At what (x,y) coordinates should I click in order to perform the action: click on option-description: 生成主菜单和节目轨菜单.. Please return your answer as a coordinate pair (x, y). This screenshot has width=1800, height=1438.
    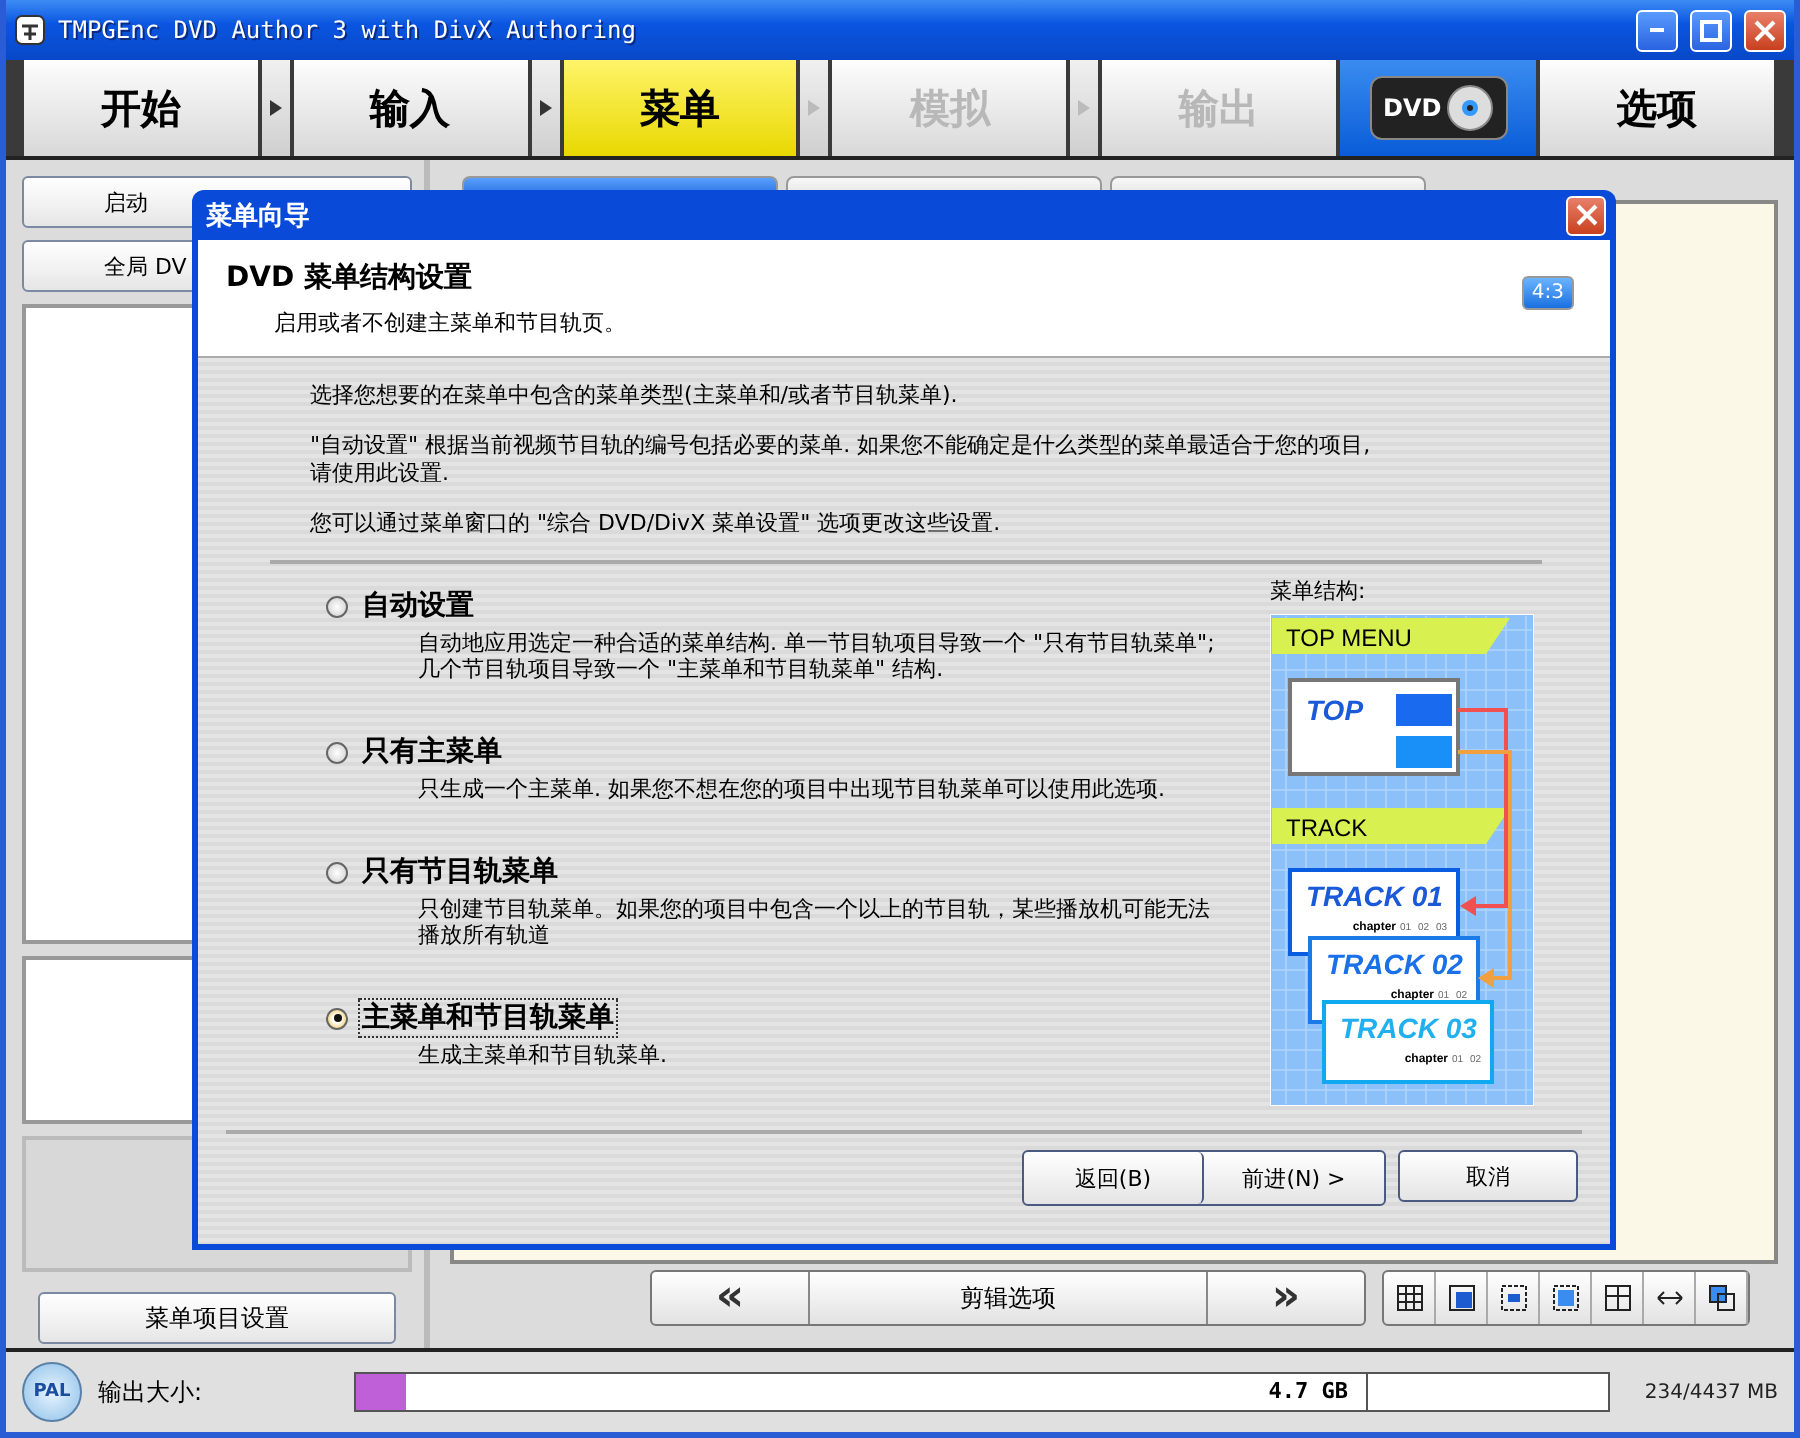
    Looking at the image, I should click on (542, 1055).